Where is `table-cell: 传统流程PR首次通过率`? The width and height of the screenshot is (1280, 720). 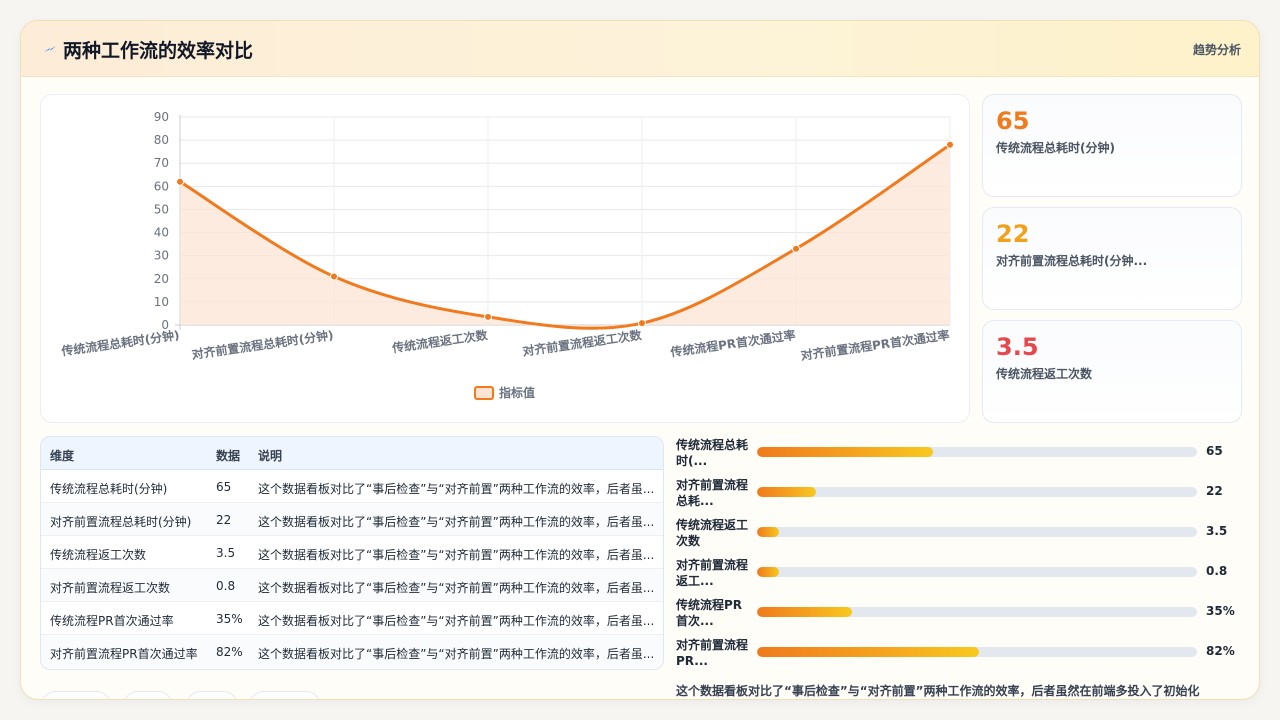 table-cell: 传统流程PR首次通过率 is located at coordinates (112, 621).